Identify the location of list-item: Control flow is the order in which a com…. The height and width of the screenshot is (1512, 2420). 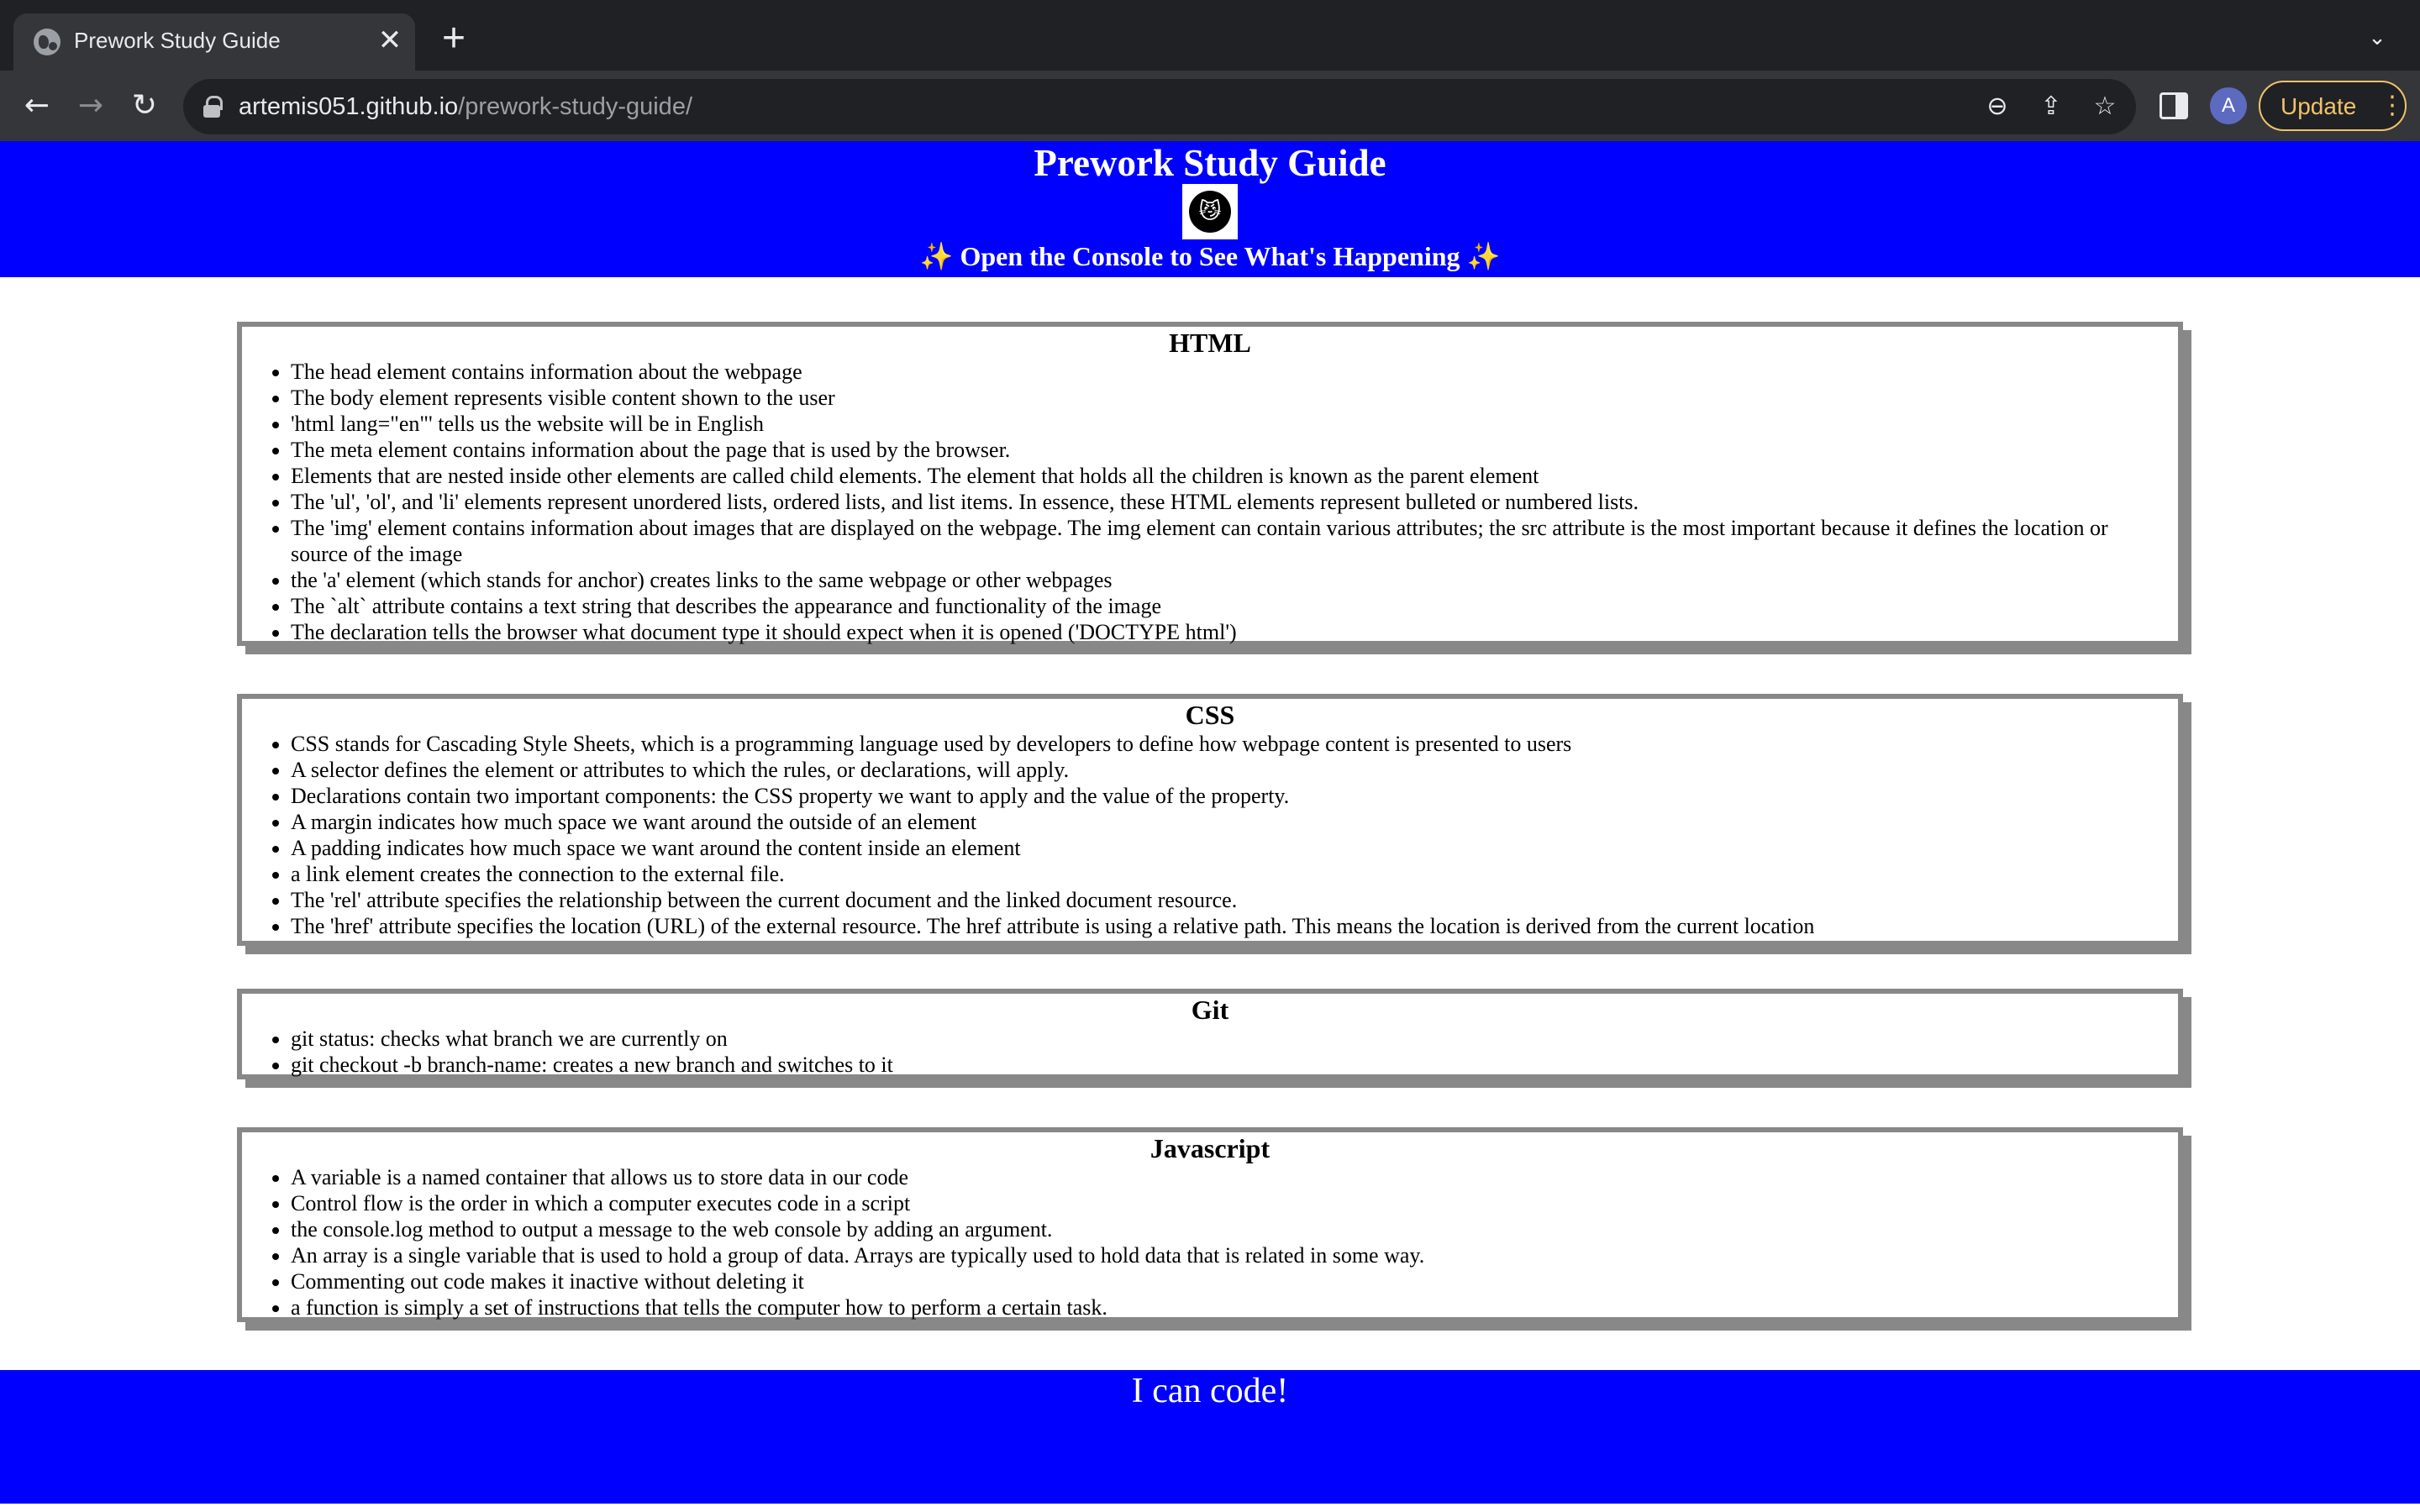
(1222, 1203).